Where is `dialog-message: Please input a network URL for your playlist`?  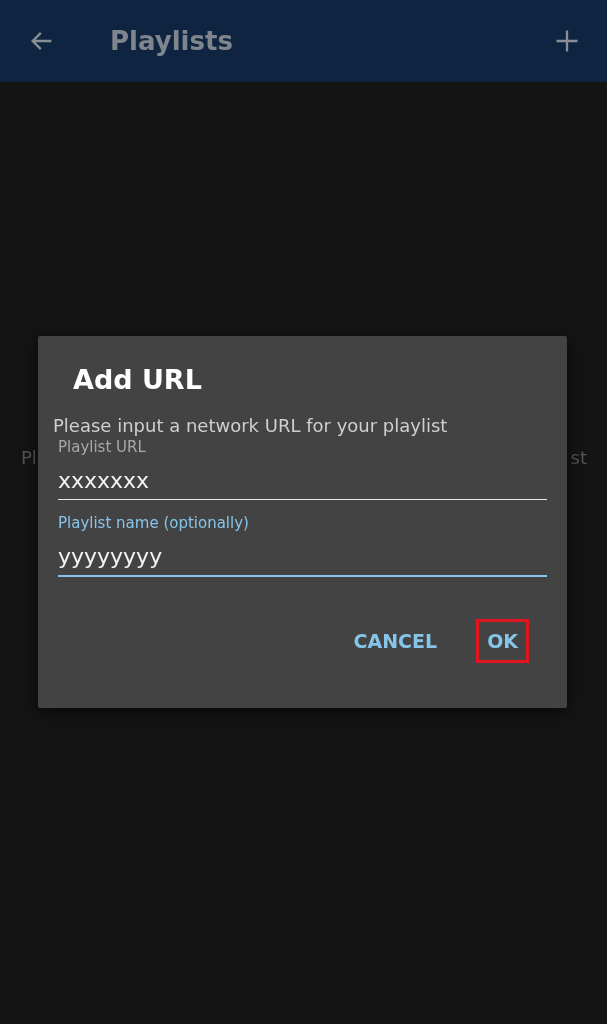 dialog-message: Please input a network URL for your playlist is located at coordinates (251, 425).